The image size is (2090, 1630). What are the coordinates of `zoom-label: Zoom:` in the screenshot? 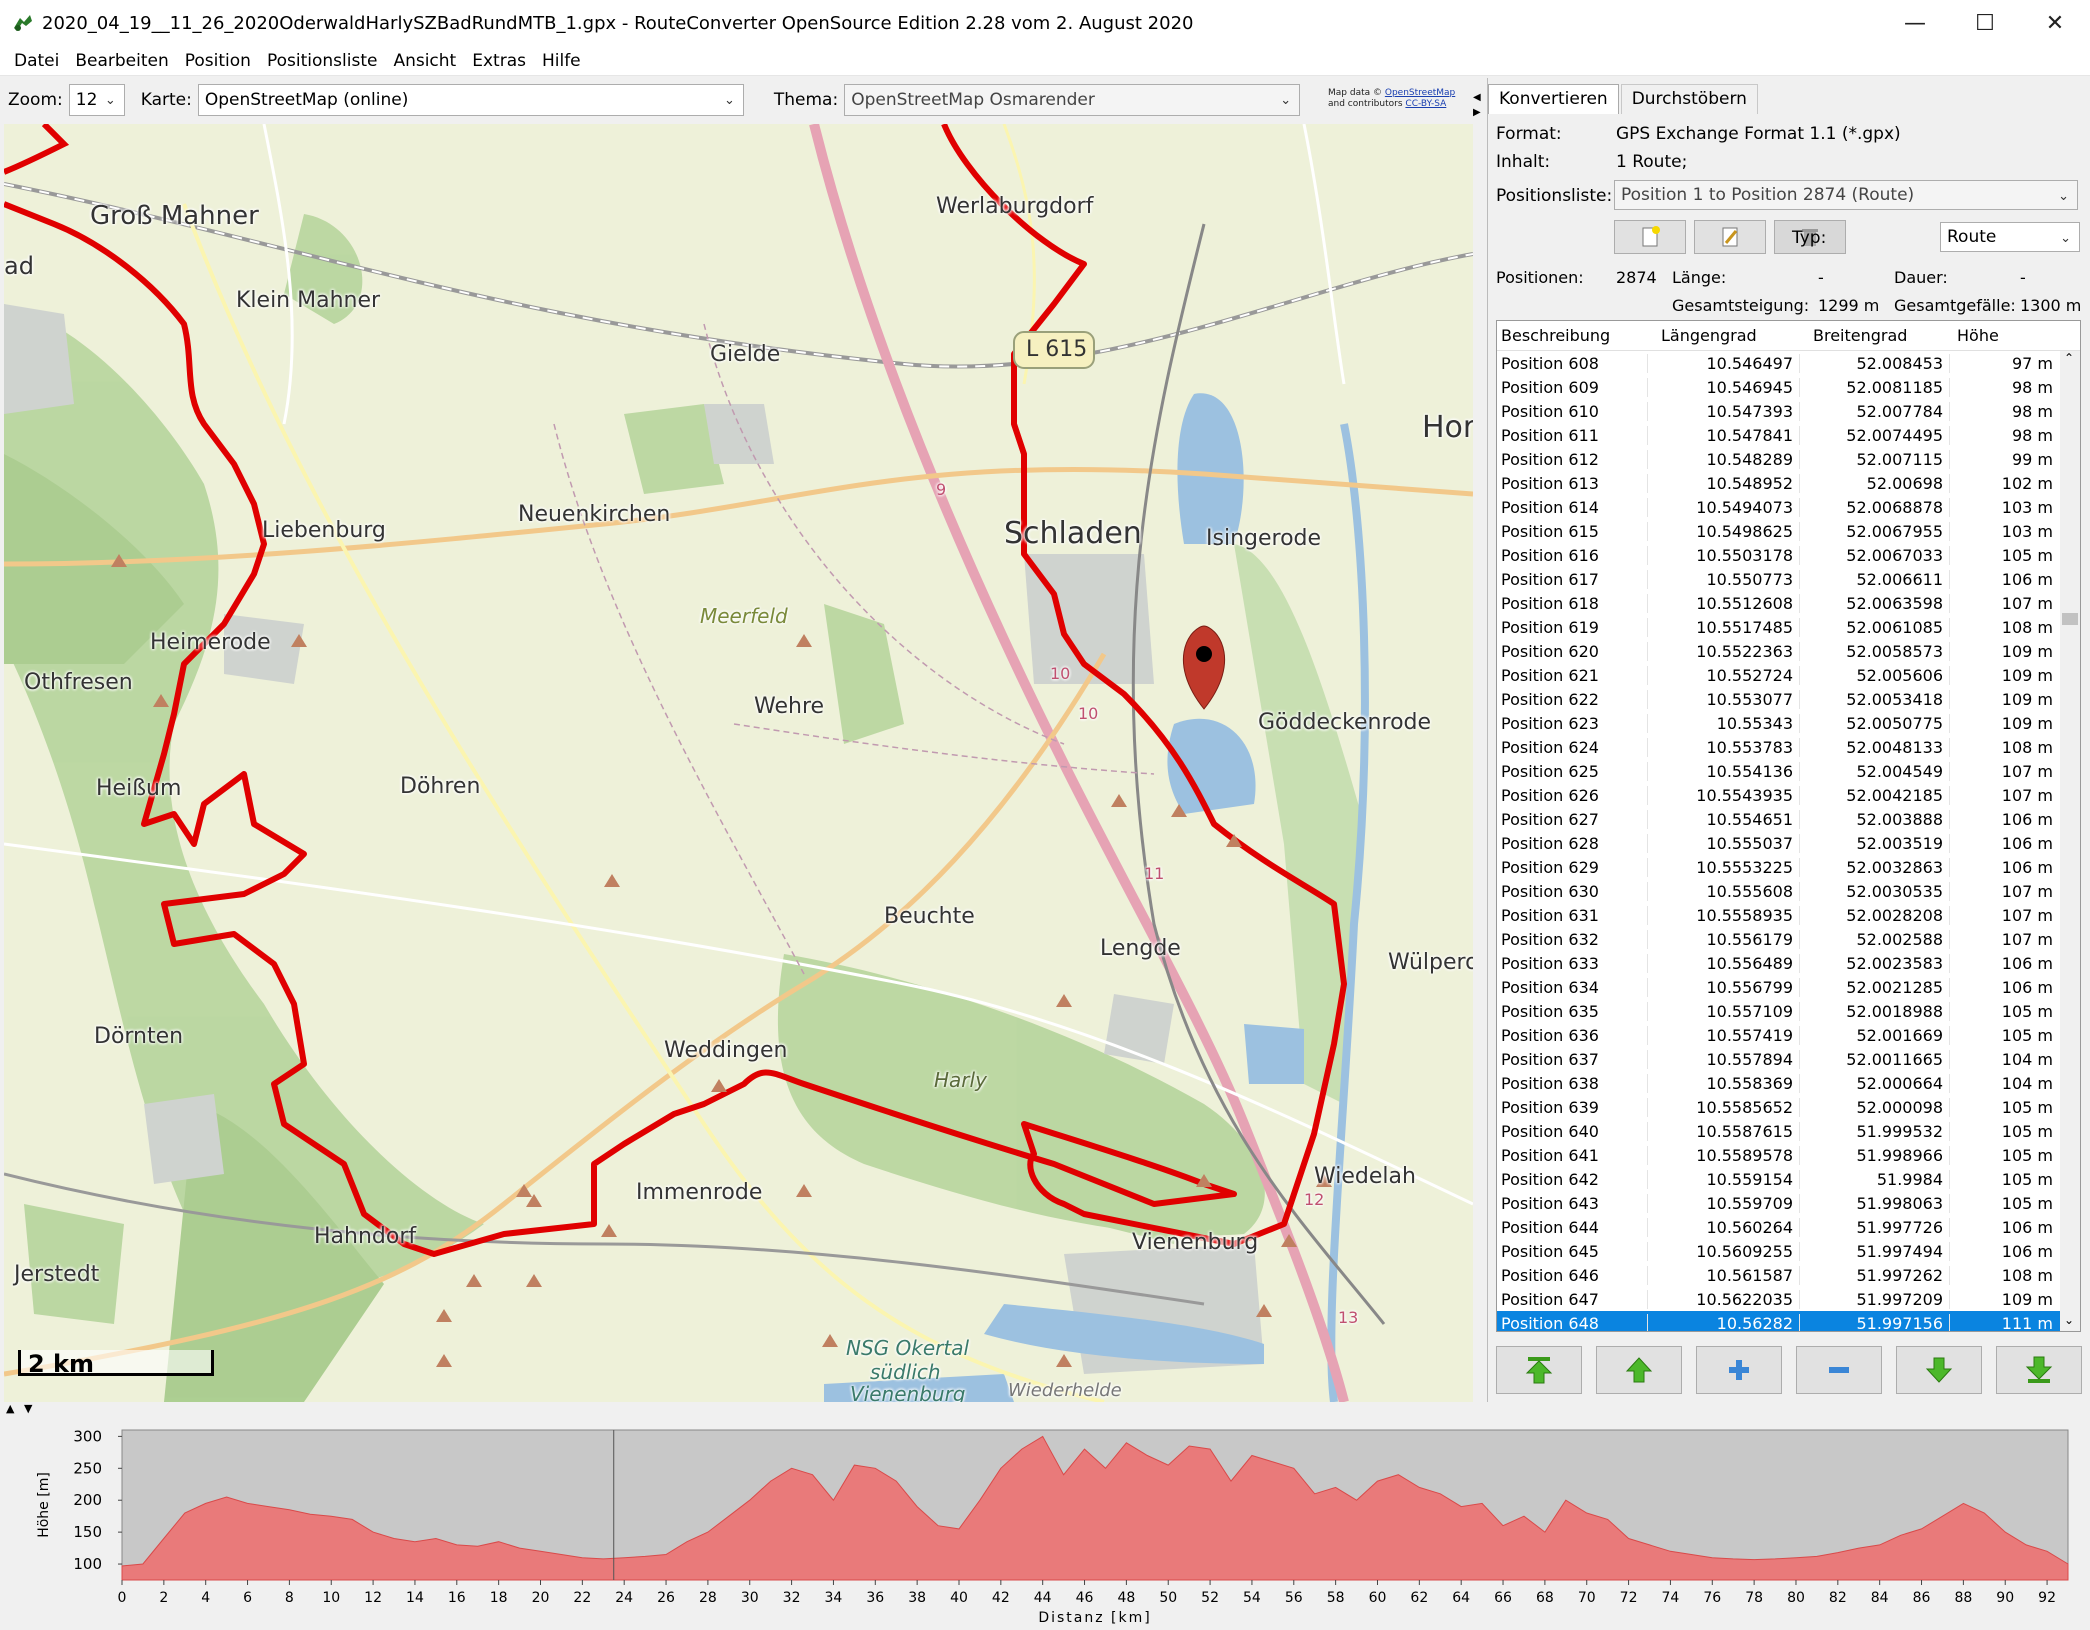 It's located at (35, 100).